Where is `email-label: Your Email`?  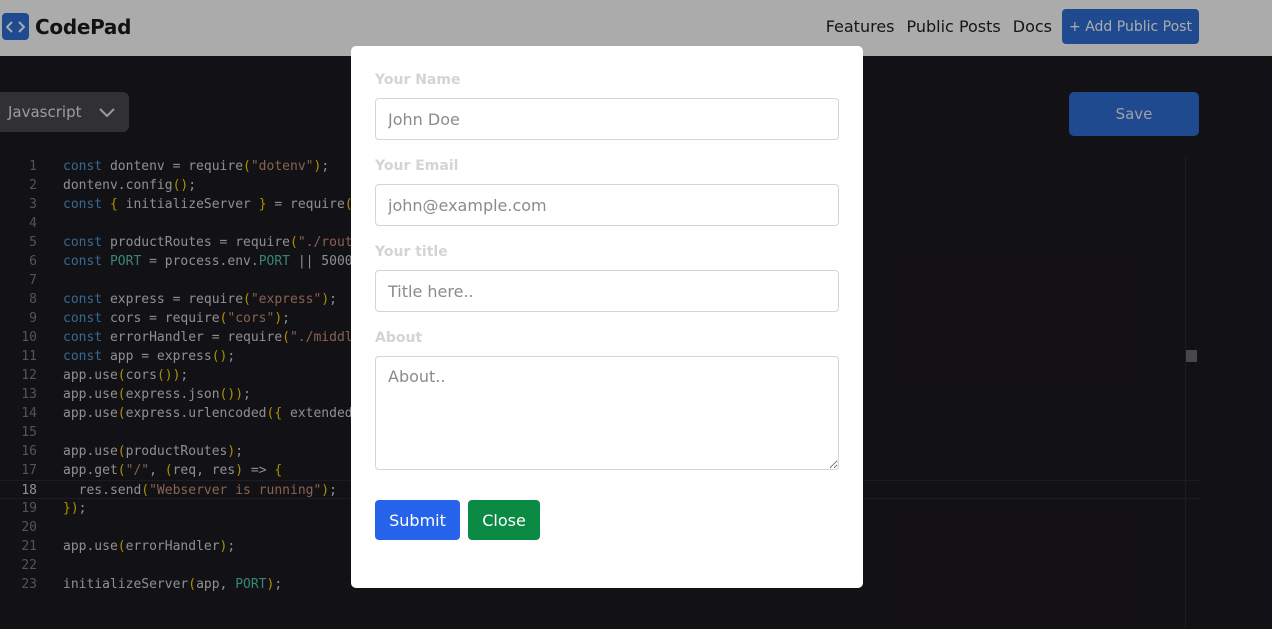 email-label: Your Email is located at coordinates (417, 166).